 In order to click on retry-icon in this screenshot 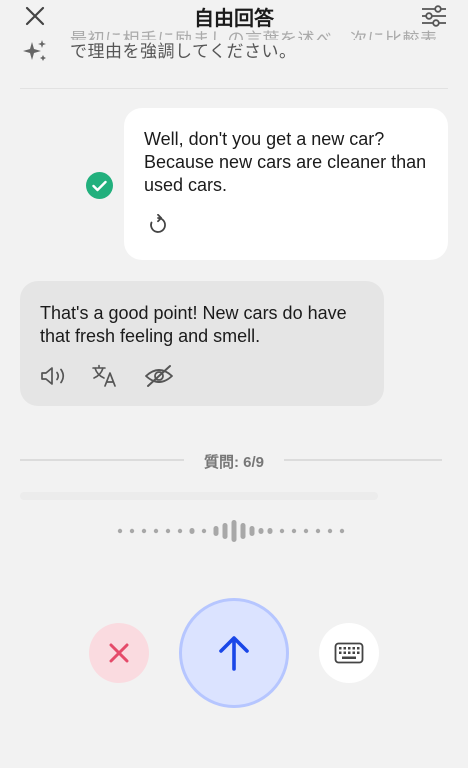, I will do `click(158, 223)`.